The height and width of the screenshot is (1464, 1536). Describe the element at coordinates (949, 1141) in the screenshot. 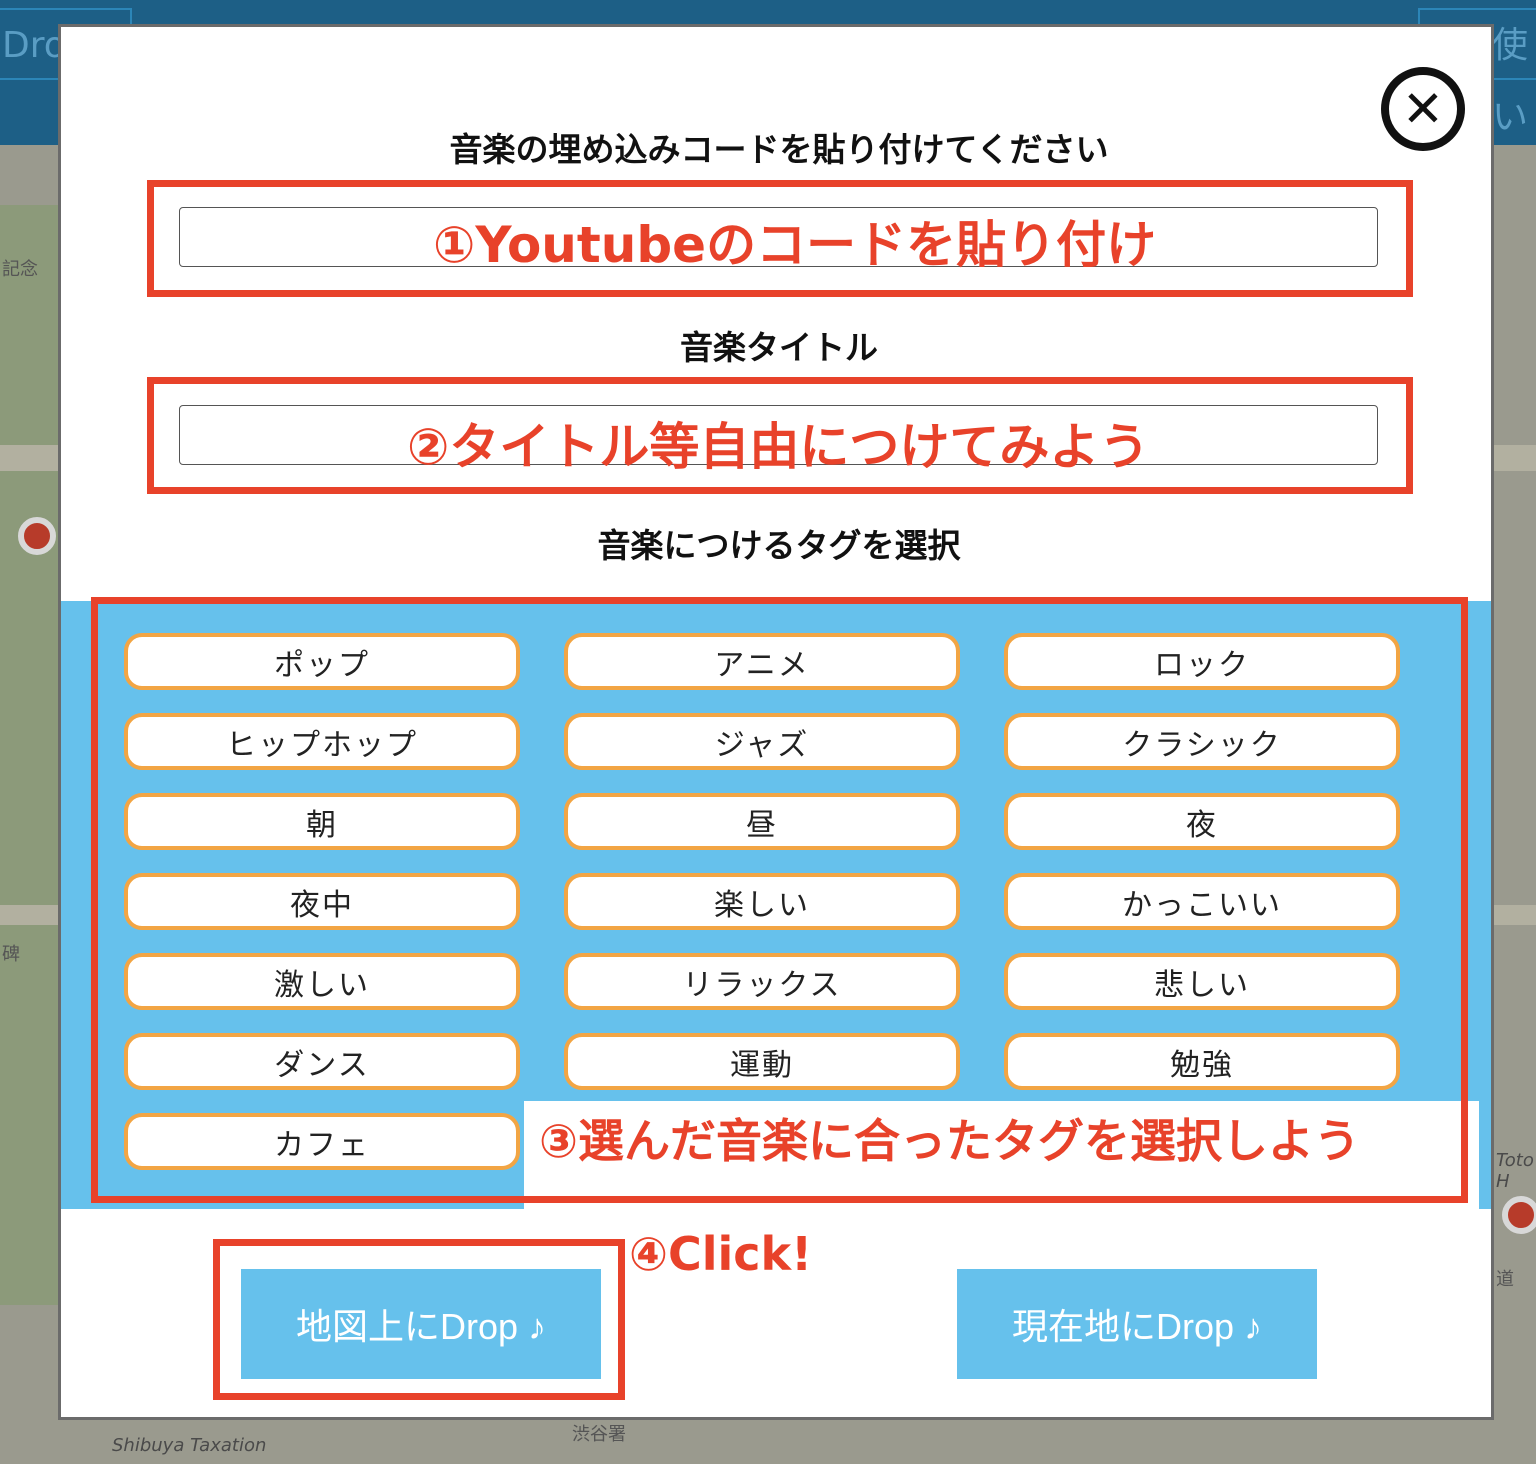

I see `annotation-step3: ③選んだ音楽に合ったタグを選択しよう` at that location.